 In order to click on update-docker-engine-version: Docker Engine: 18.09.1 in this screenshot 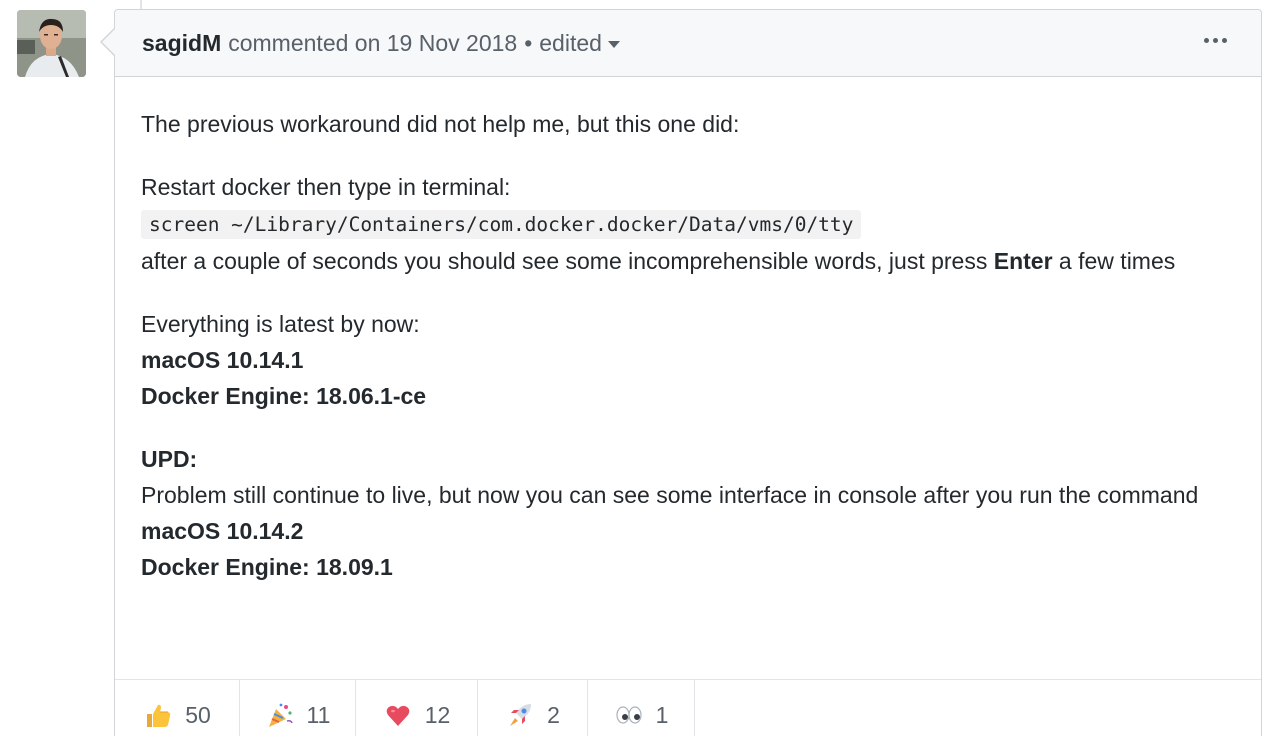, I will do `click(267, 567)`.